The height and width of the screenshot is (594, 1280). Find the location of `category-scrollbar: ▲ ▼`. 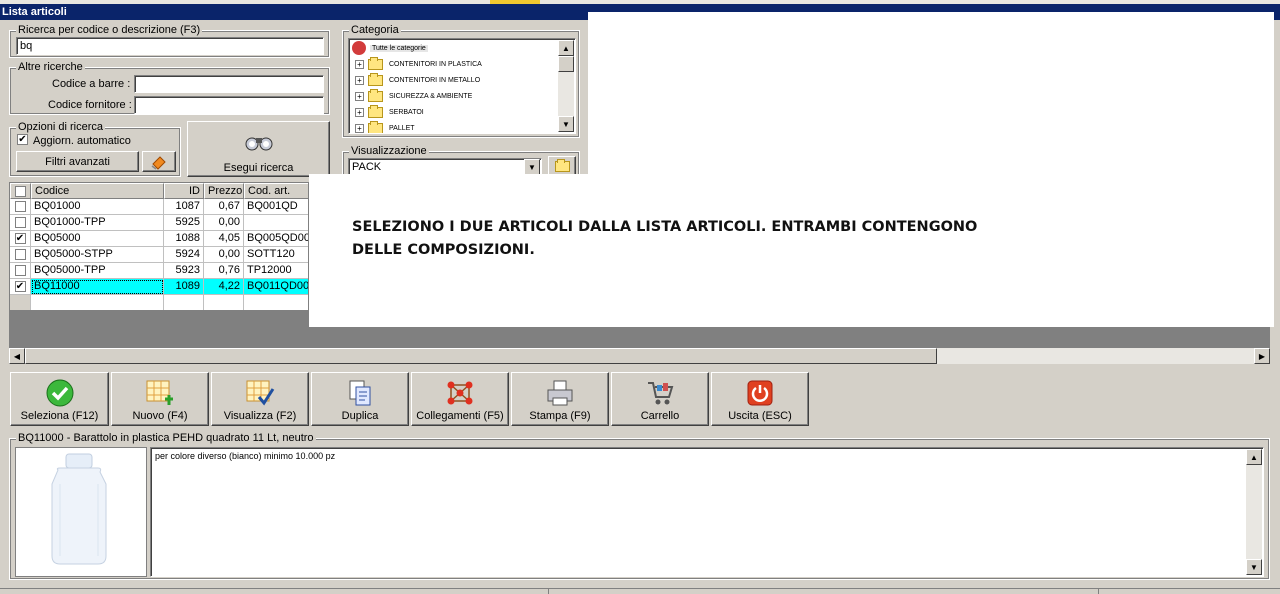

category-scrollbar: ▲ ▼ is located at coordinates (566, 86).